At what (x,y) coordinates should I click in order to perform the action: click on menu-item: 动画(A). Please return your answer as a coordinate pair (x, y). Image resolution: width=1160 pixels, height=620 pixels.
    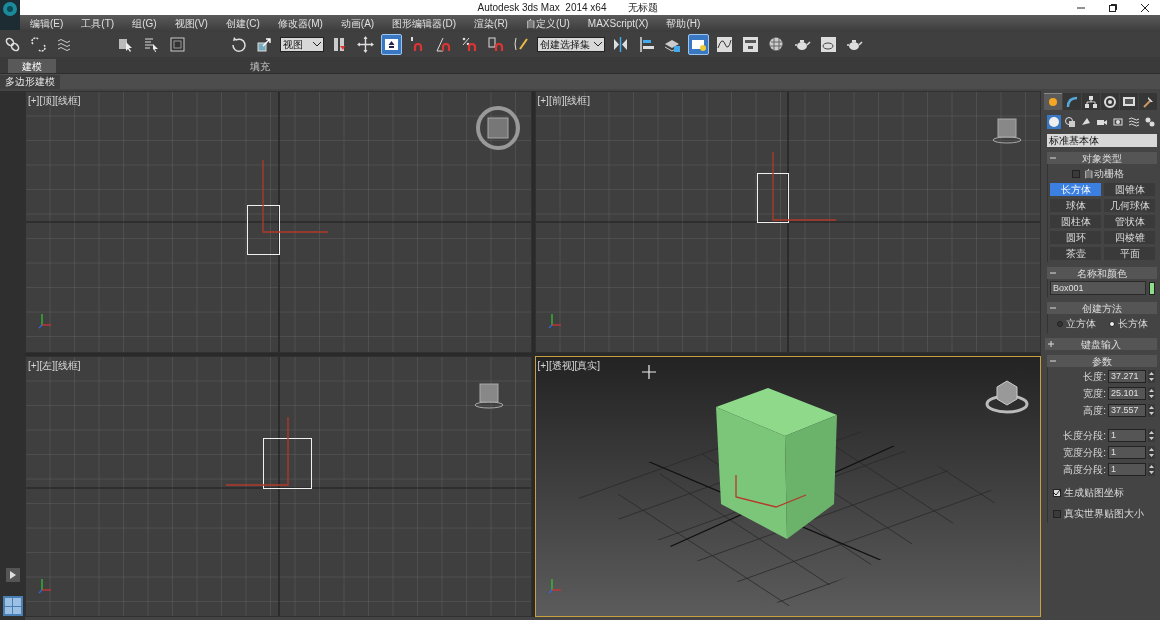
    Looking at the image, I should click on (357, 23).